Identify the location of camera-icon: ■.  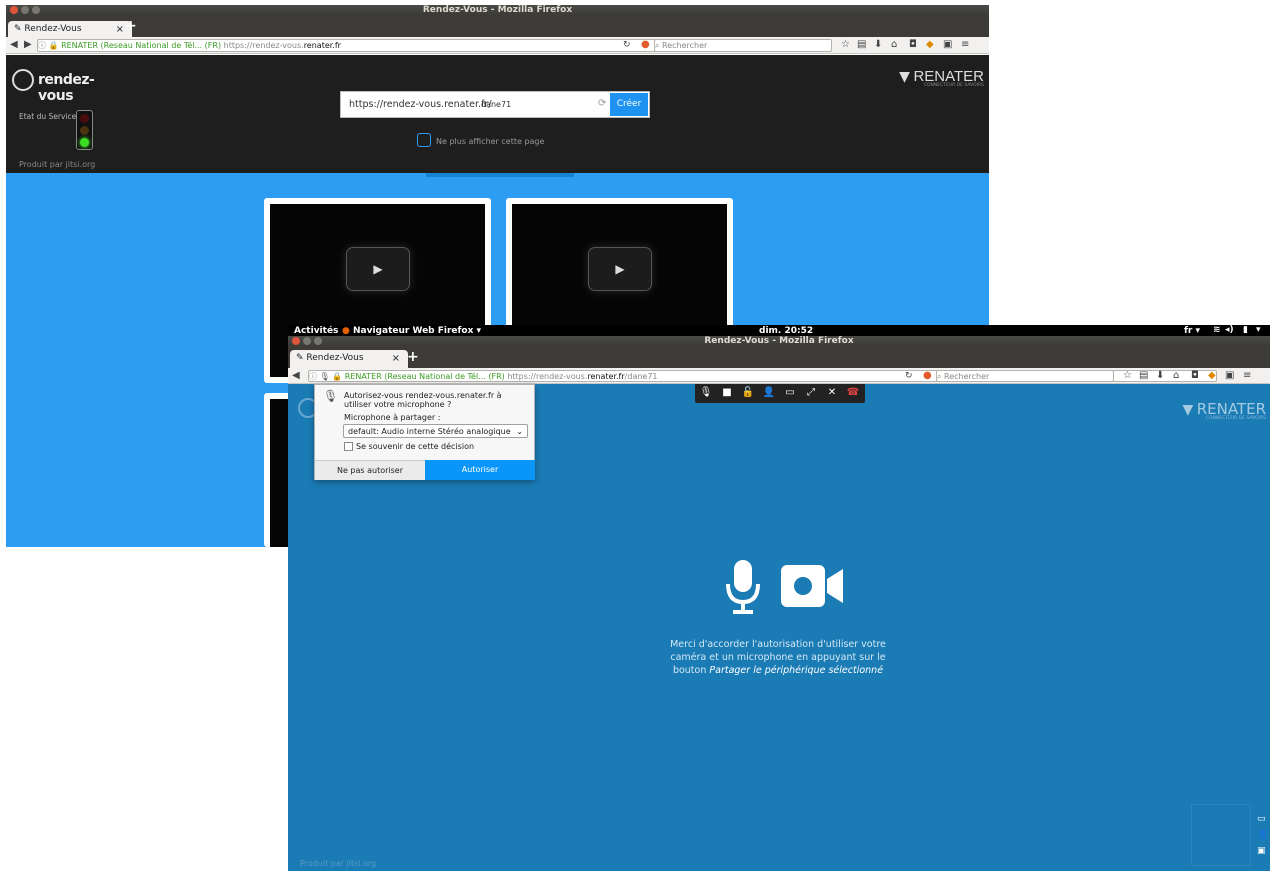
(727, 393).